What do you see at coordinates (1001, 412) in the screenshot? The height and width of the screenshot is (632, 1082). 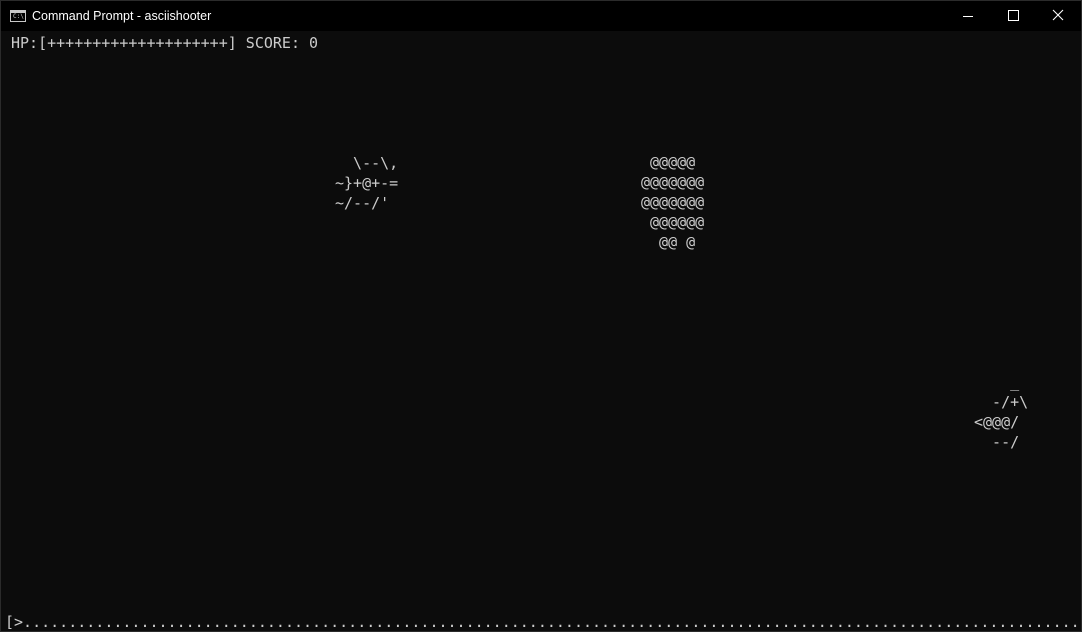 I see `player-ship: _ -/+\ <@@@/ --/` at bounding box center [1001, 412].